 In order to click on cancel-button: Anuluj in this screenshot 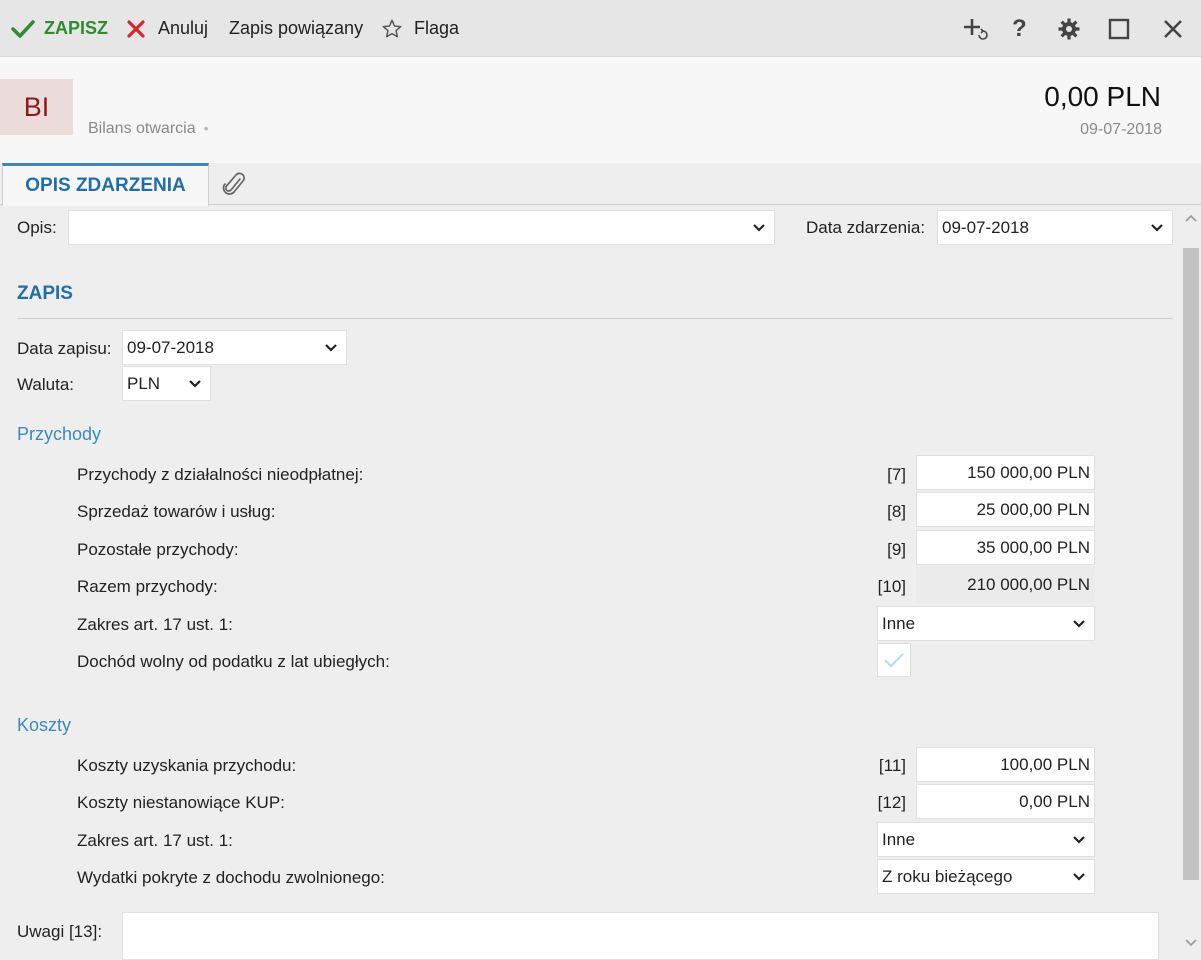, I will do `click(167, 28)`.